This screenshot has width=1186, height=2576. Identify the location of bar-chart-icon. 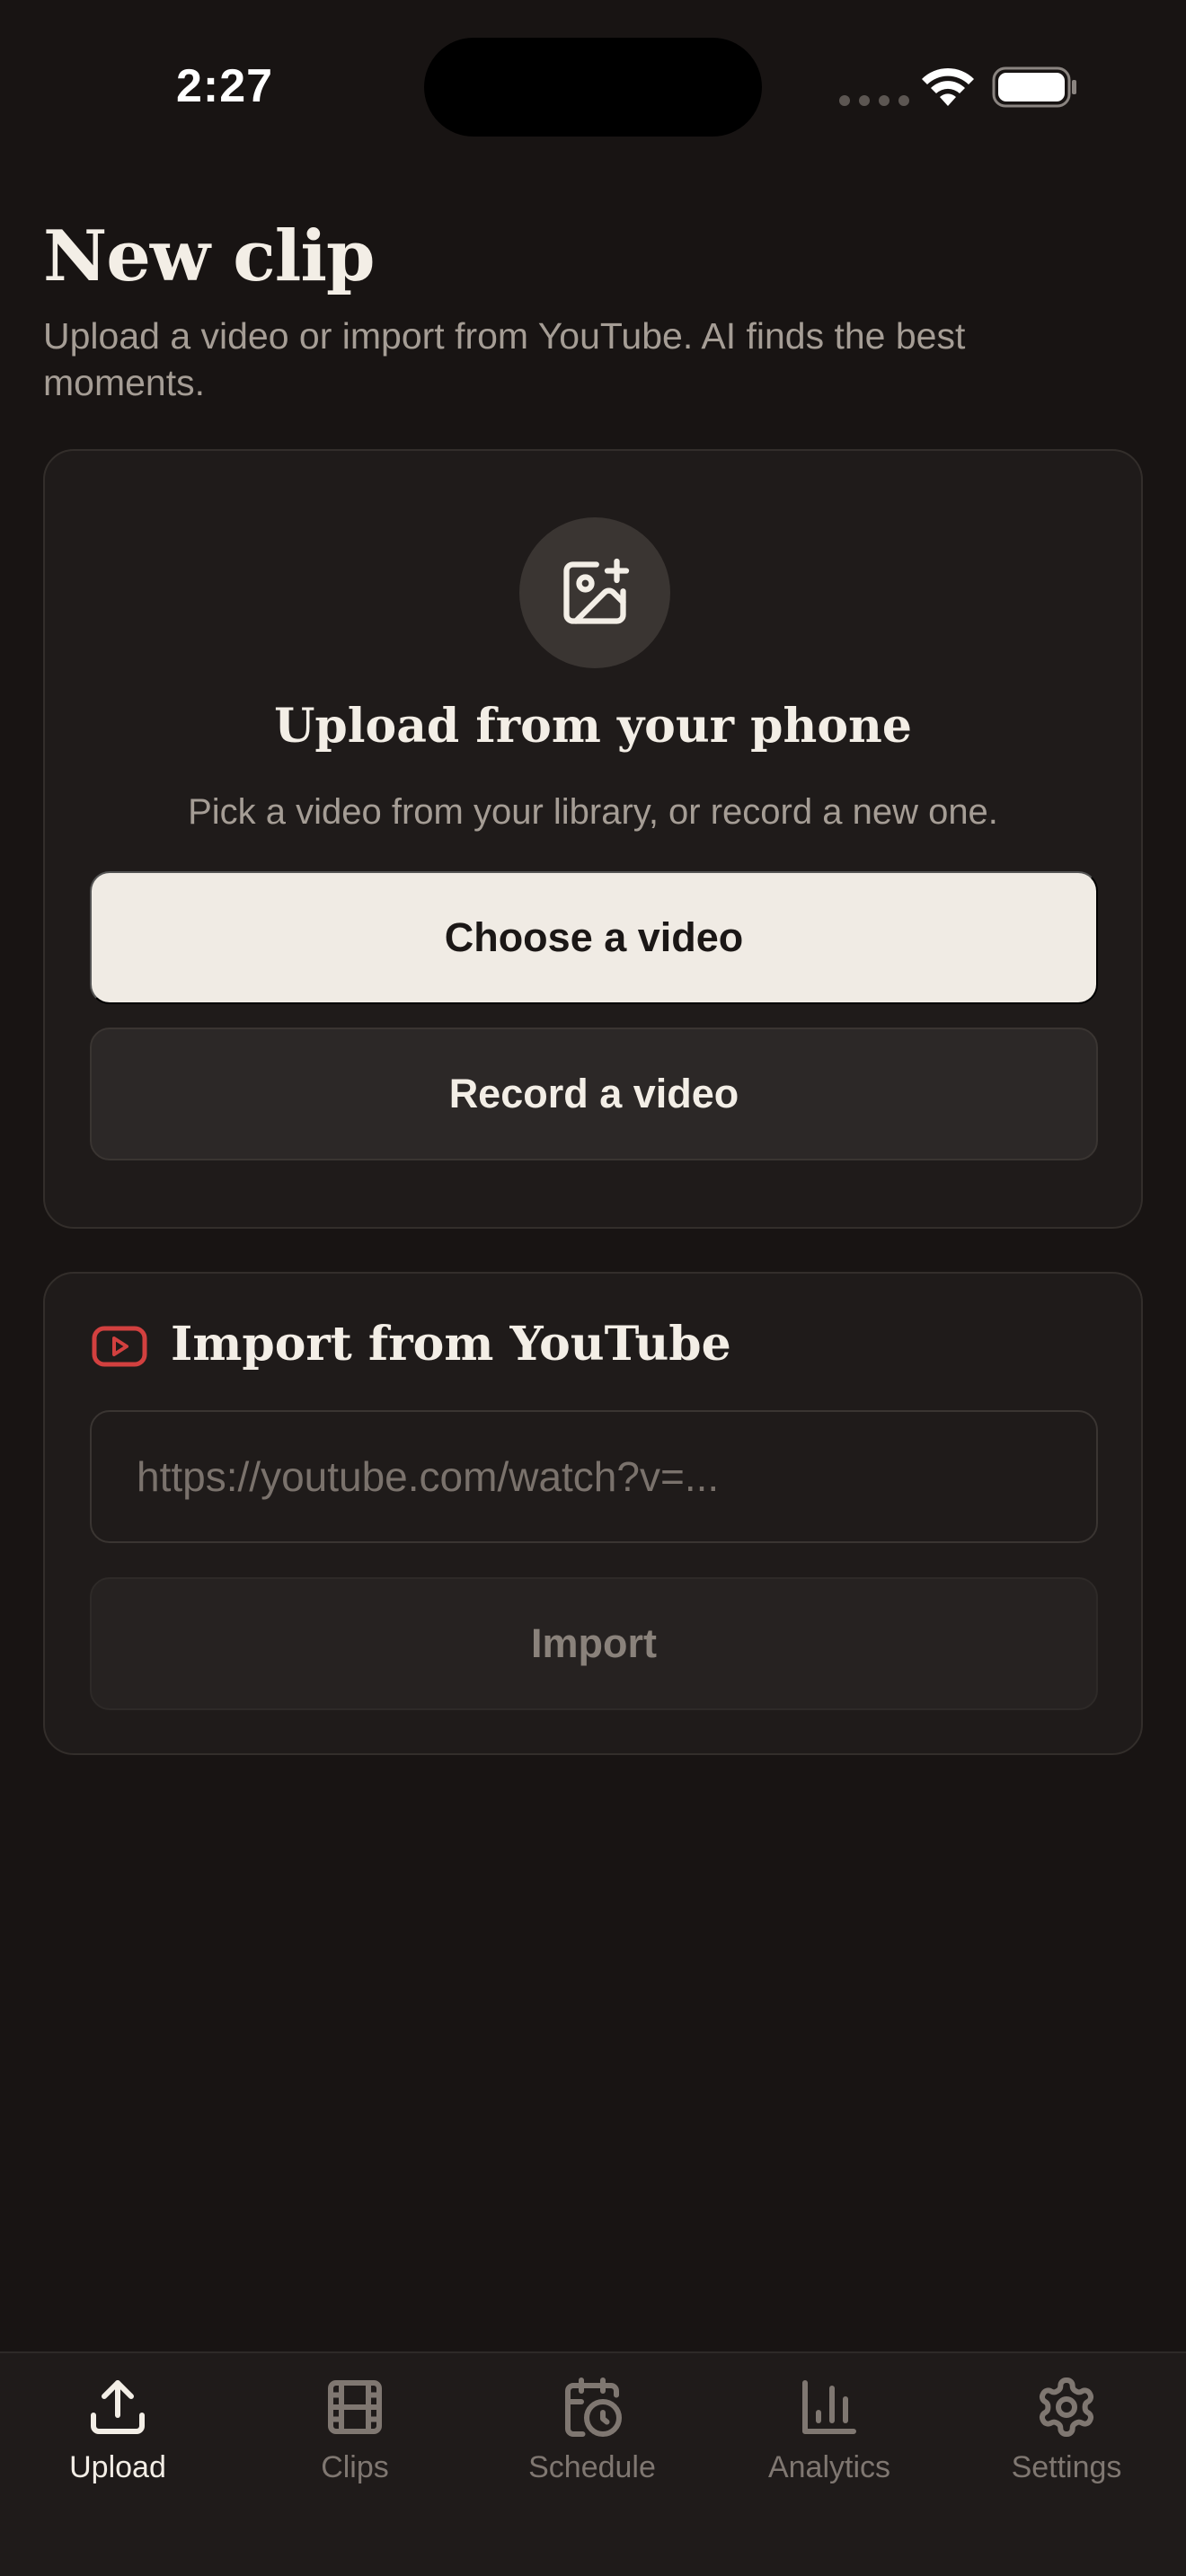
(829, 2407).